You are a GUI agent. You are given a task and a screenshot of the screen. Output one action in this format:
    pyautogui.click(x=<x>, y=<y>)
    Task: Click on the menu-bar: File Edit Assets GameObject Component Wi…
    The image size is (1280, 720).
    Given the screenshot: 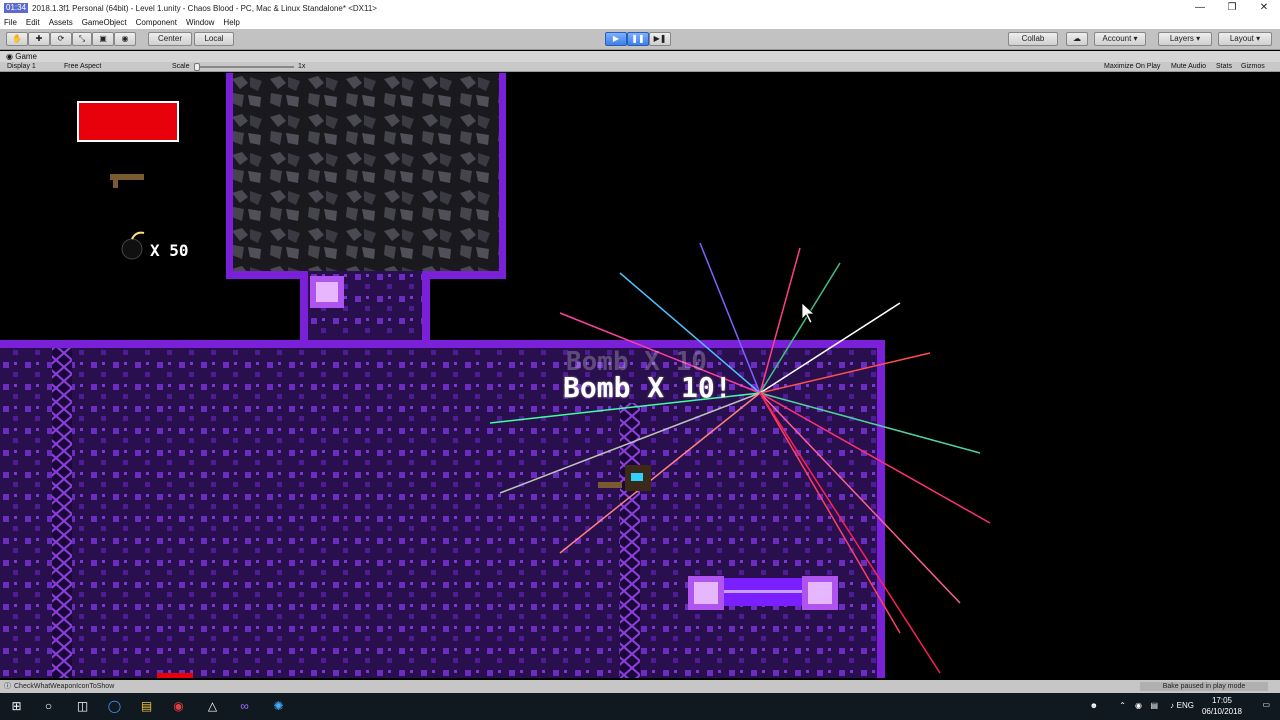 What is the action you would take?
    pyautogui.click(x=640, y=22)
    